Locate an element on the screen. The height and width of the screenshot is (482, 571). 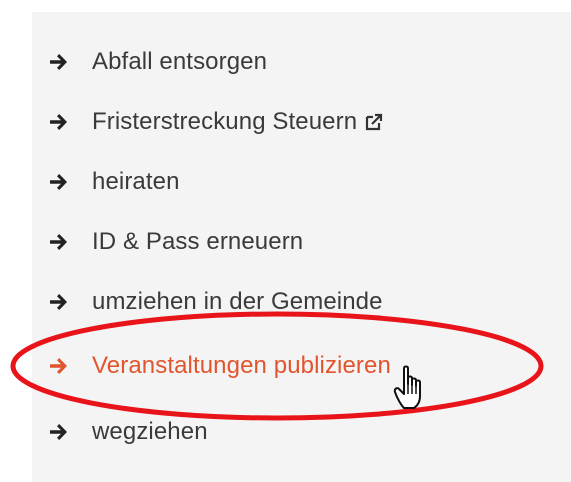
link-fristerstreckung-steuern: Fristerstreckung Steuern is located at coordinates (208, 122).